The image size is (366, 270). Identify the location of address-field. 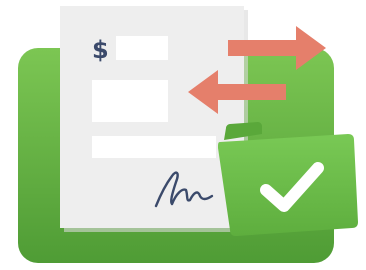
(130, 101).